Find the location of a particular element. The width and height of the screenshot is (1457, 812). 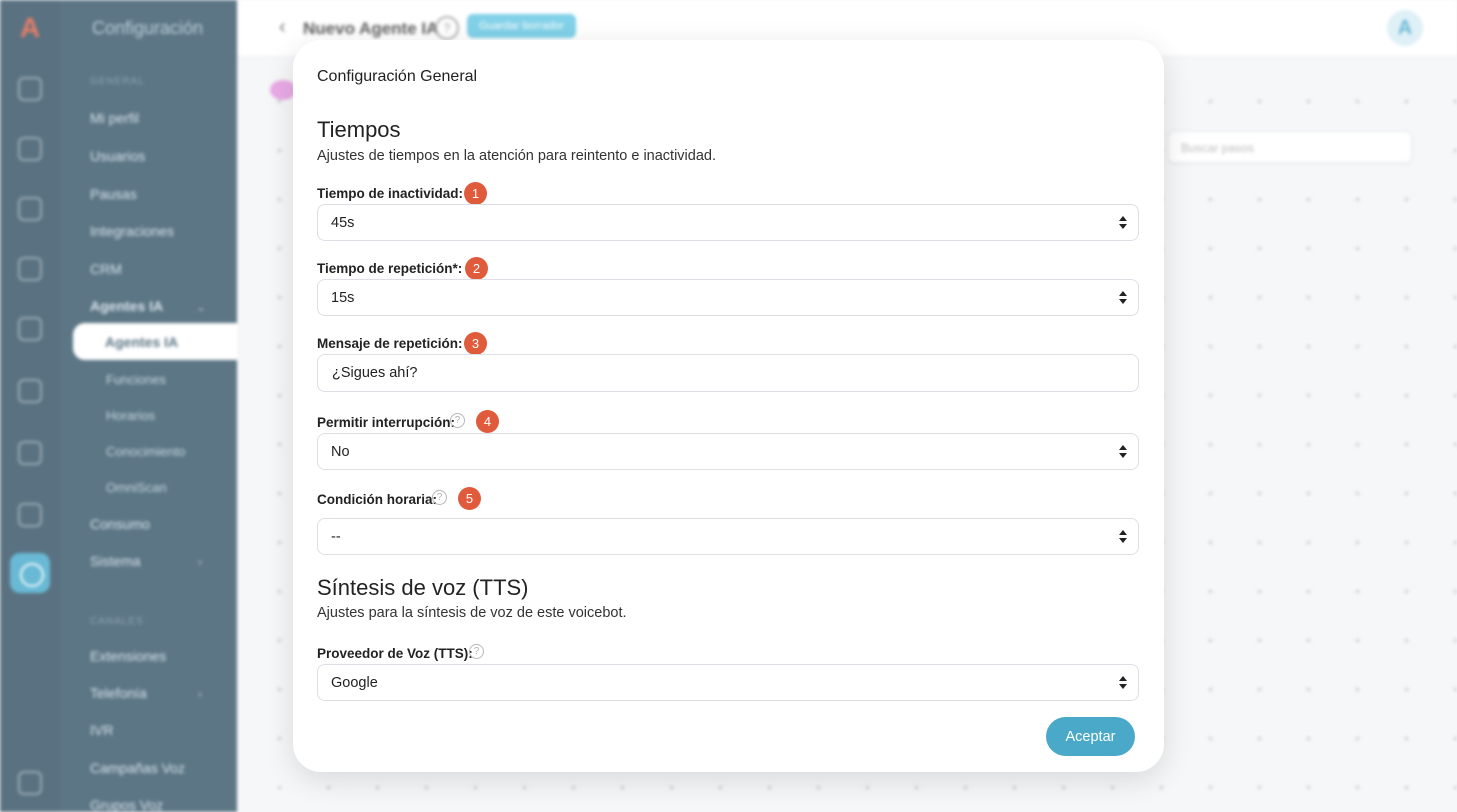

time-condition-value: -- is located at coordinates (336, 537).